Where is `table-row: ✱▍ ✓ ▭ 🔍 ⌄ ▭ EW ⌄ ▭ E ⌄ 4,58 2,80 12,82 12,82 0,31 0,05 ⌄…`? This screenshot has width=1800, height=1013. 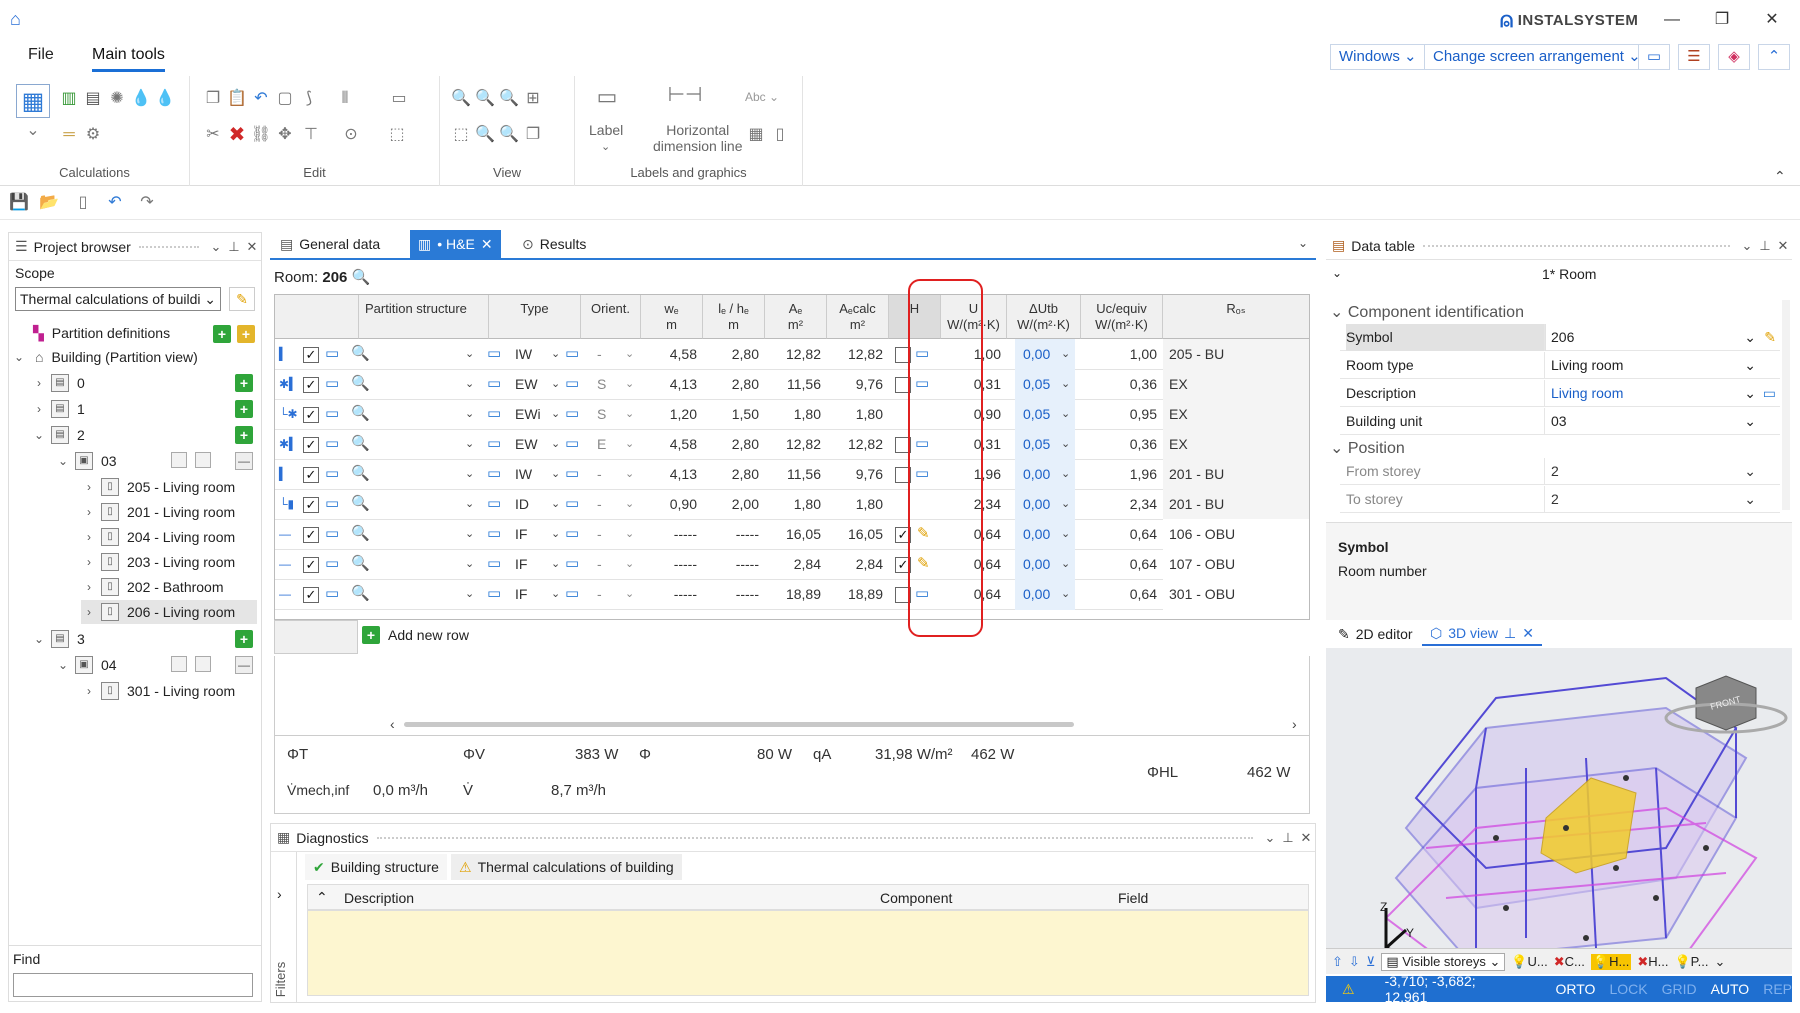
table-row: ✱▍ ✓ ▭ 🔍 ⌄ ▭ EW ⌄ ▭ E ⌄ 4,58 2,80 12,82 12,82 0,31 0,05 ⌄… is located at coordinates (792, 444).